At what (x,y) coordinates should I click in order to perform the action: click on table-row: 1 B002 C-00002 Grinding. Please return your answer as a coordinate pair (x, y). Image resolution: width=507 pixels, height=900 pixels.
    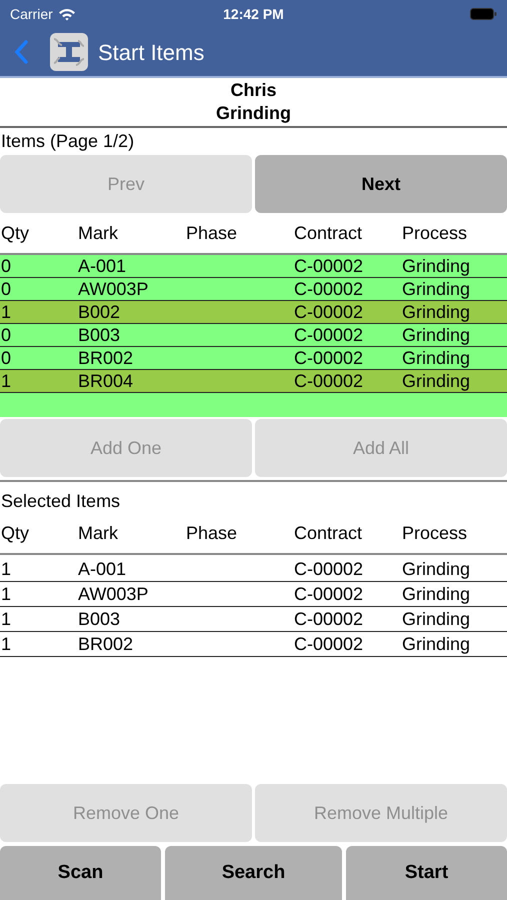
    Looking at the image, I should click on (253, 312).